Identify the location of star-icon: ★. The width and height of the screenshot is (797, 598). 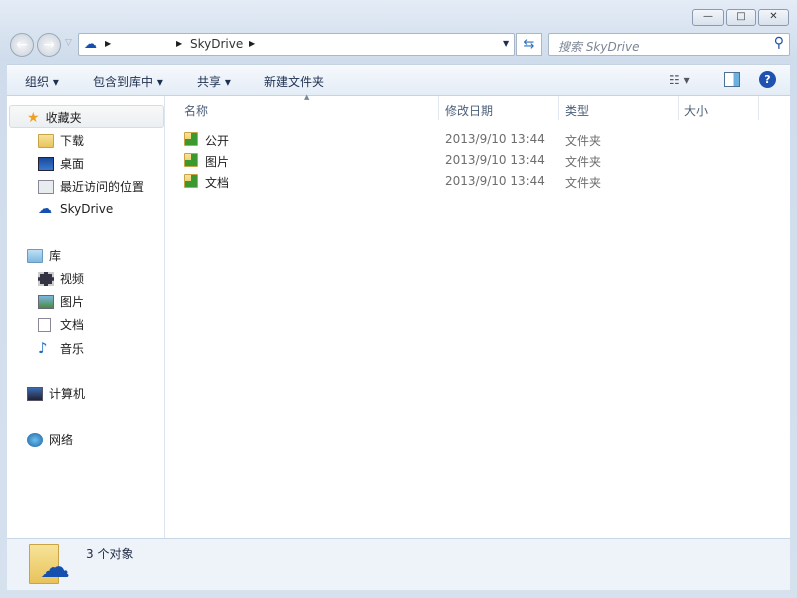
(33, 117).